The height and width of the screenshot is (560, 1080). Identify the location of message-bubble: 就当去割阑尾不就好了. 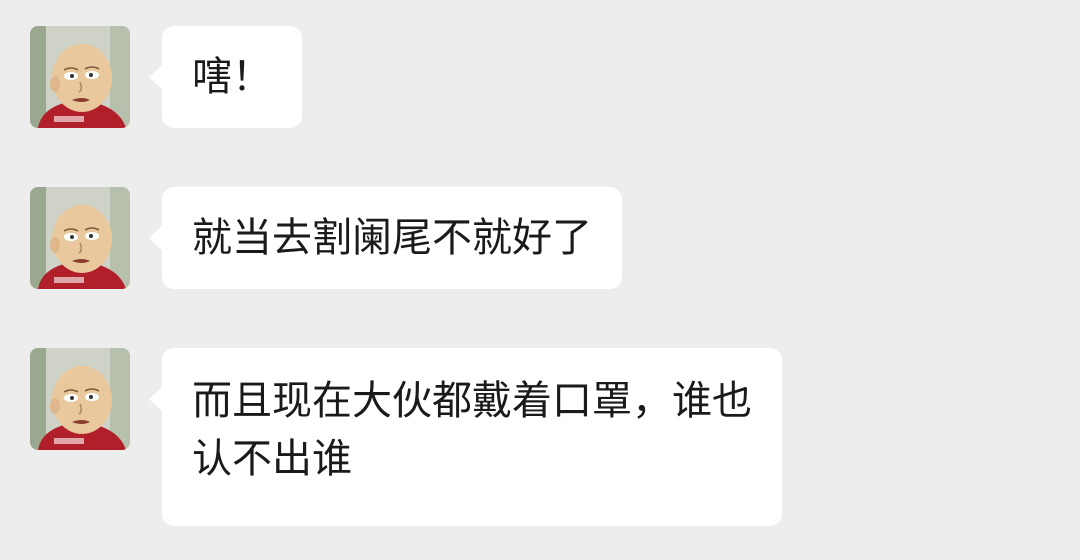
(385, 238).